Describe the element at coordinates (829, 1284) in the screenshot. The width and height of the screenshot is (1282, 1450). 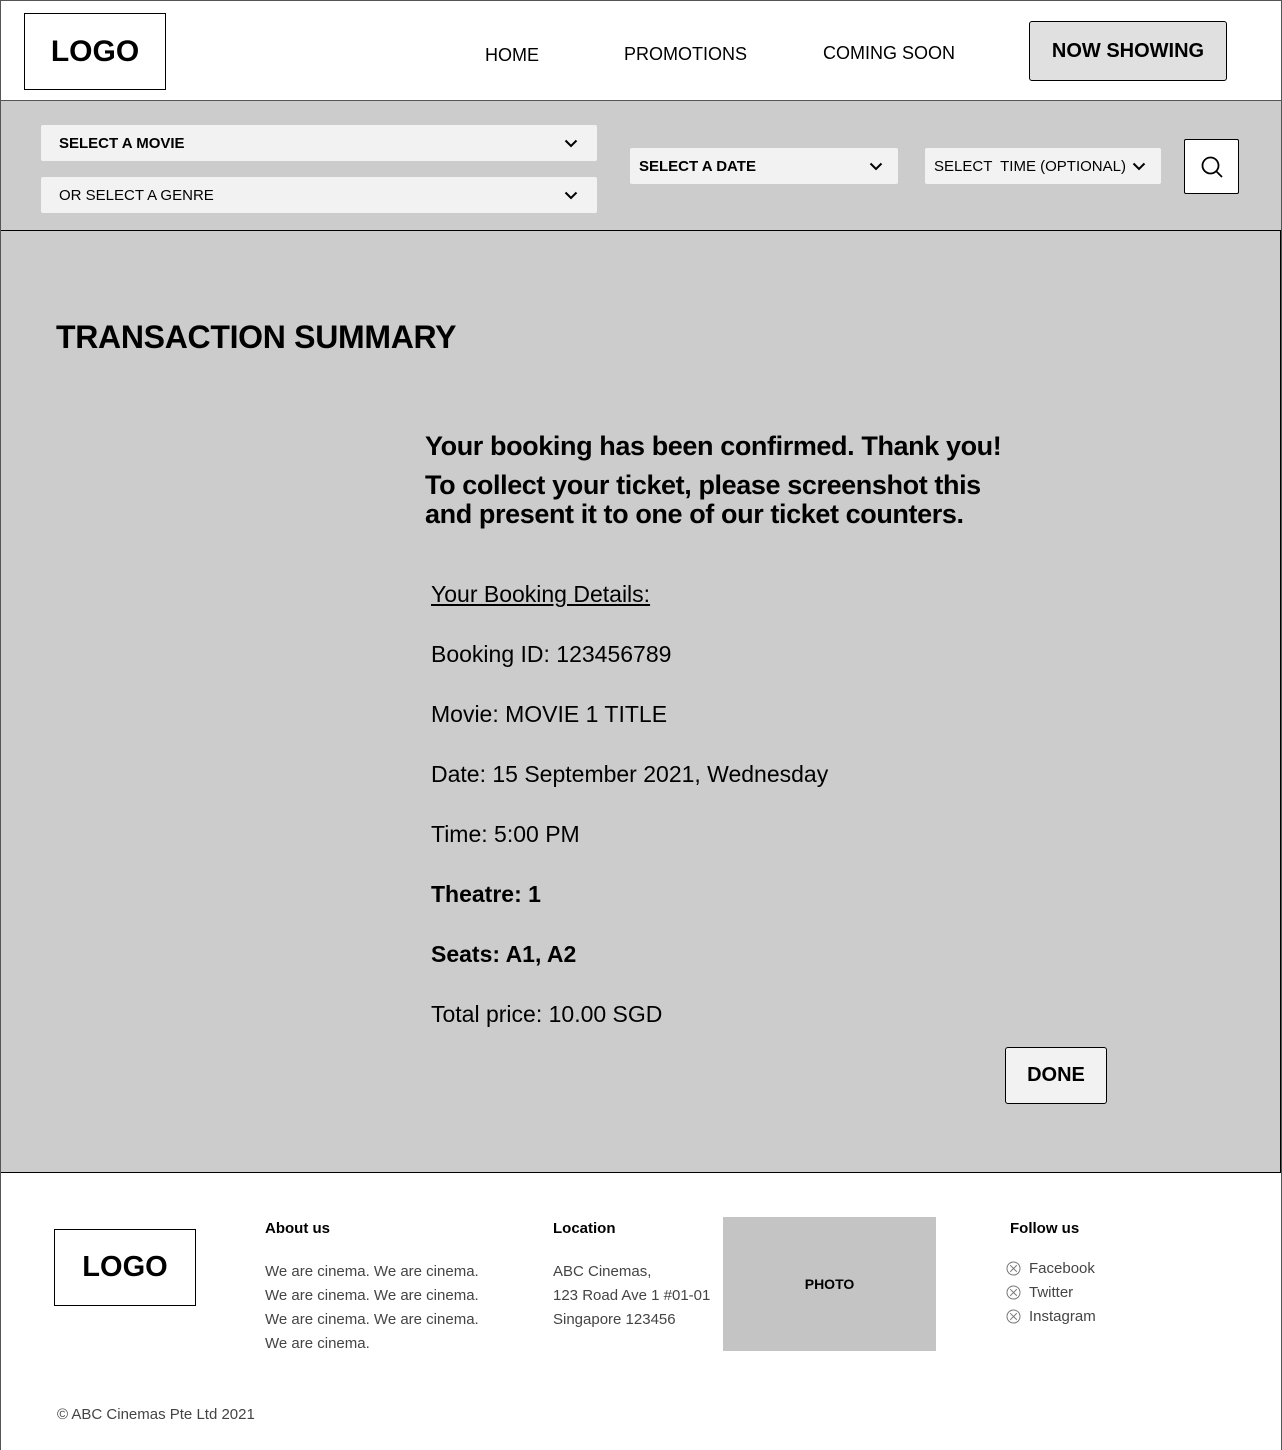
I see `location-photo: PHOTO` at that location.